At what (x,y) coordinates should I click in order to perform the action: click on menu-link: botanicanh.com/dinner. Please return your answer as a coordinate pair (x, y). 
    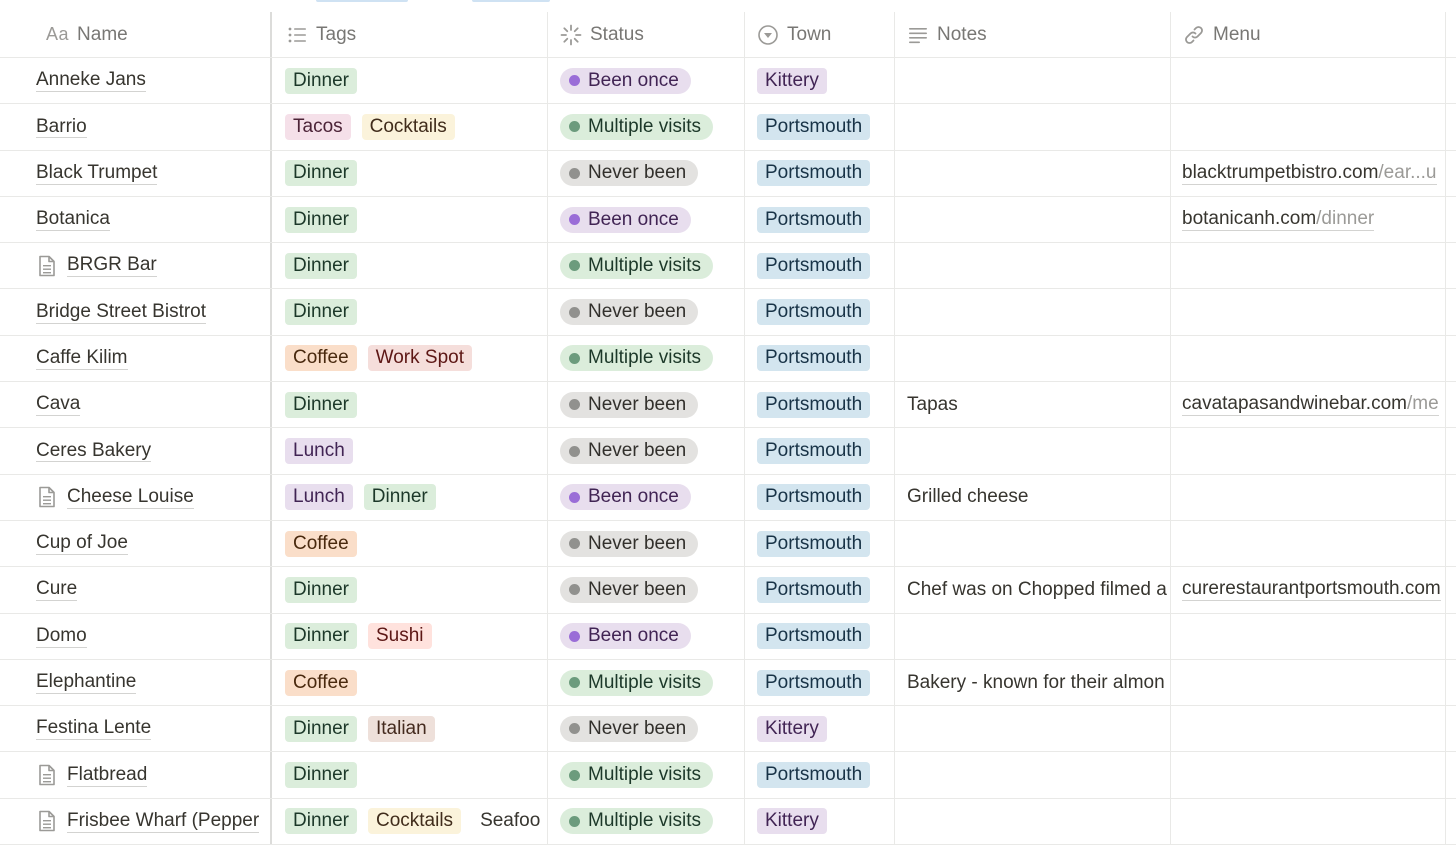
    Looking at the image, I should click on (1278, 219).